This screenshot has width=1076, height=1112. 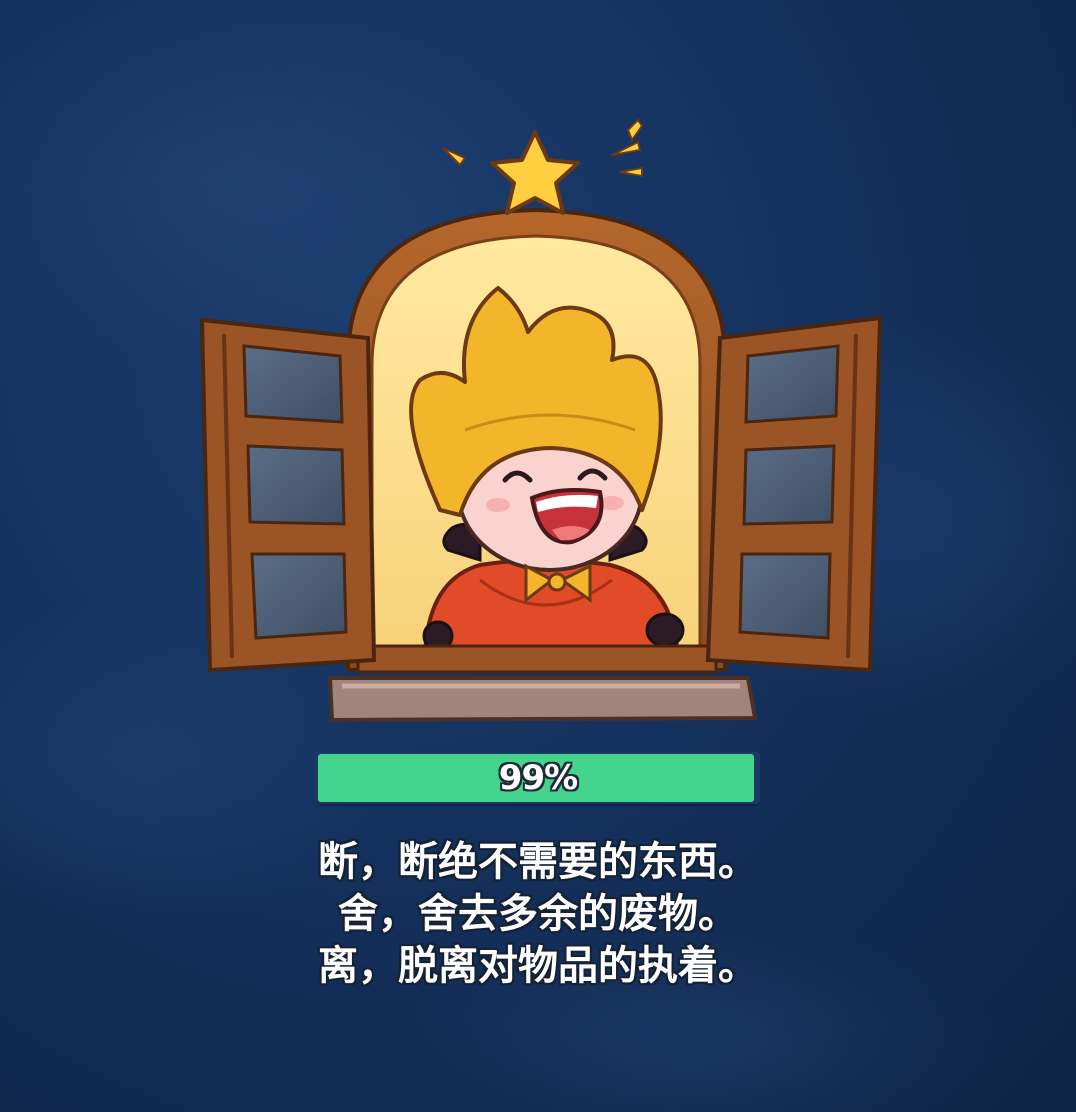 I want to click on window-sill, so click(x=542, y=699).